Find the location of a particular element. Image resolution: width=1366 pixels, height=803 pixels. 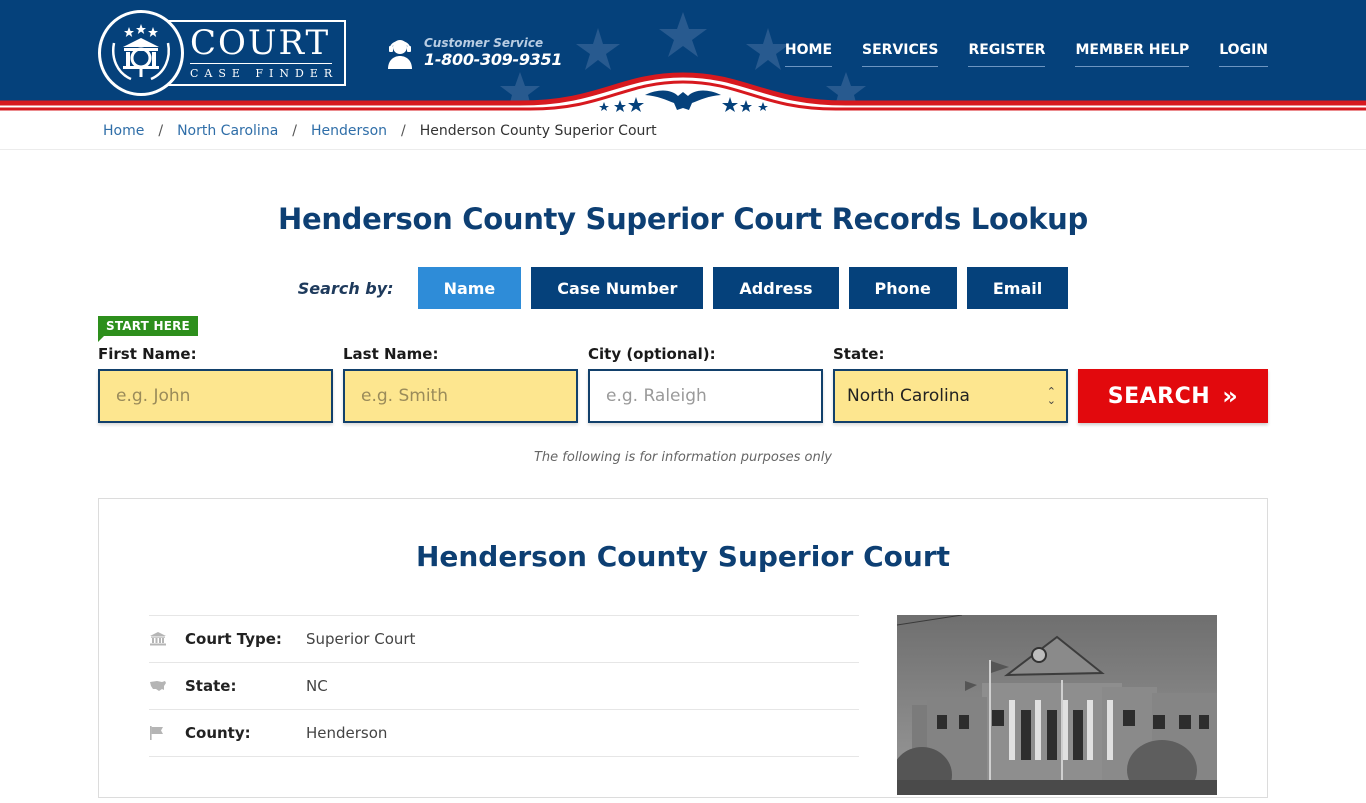

courthouse-emblem-icon is located at coordinates (141, 53).